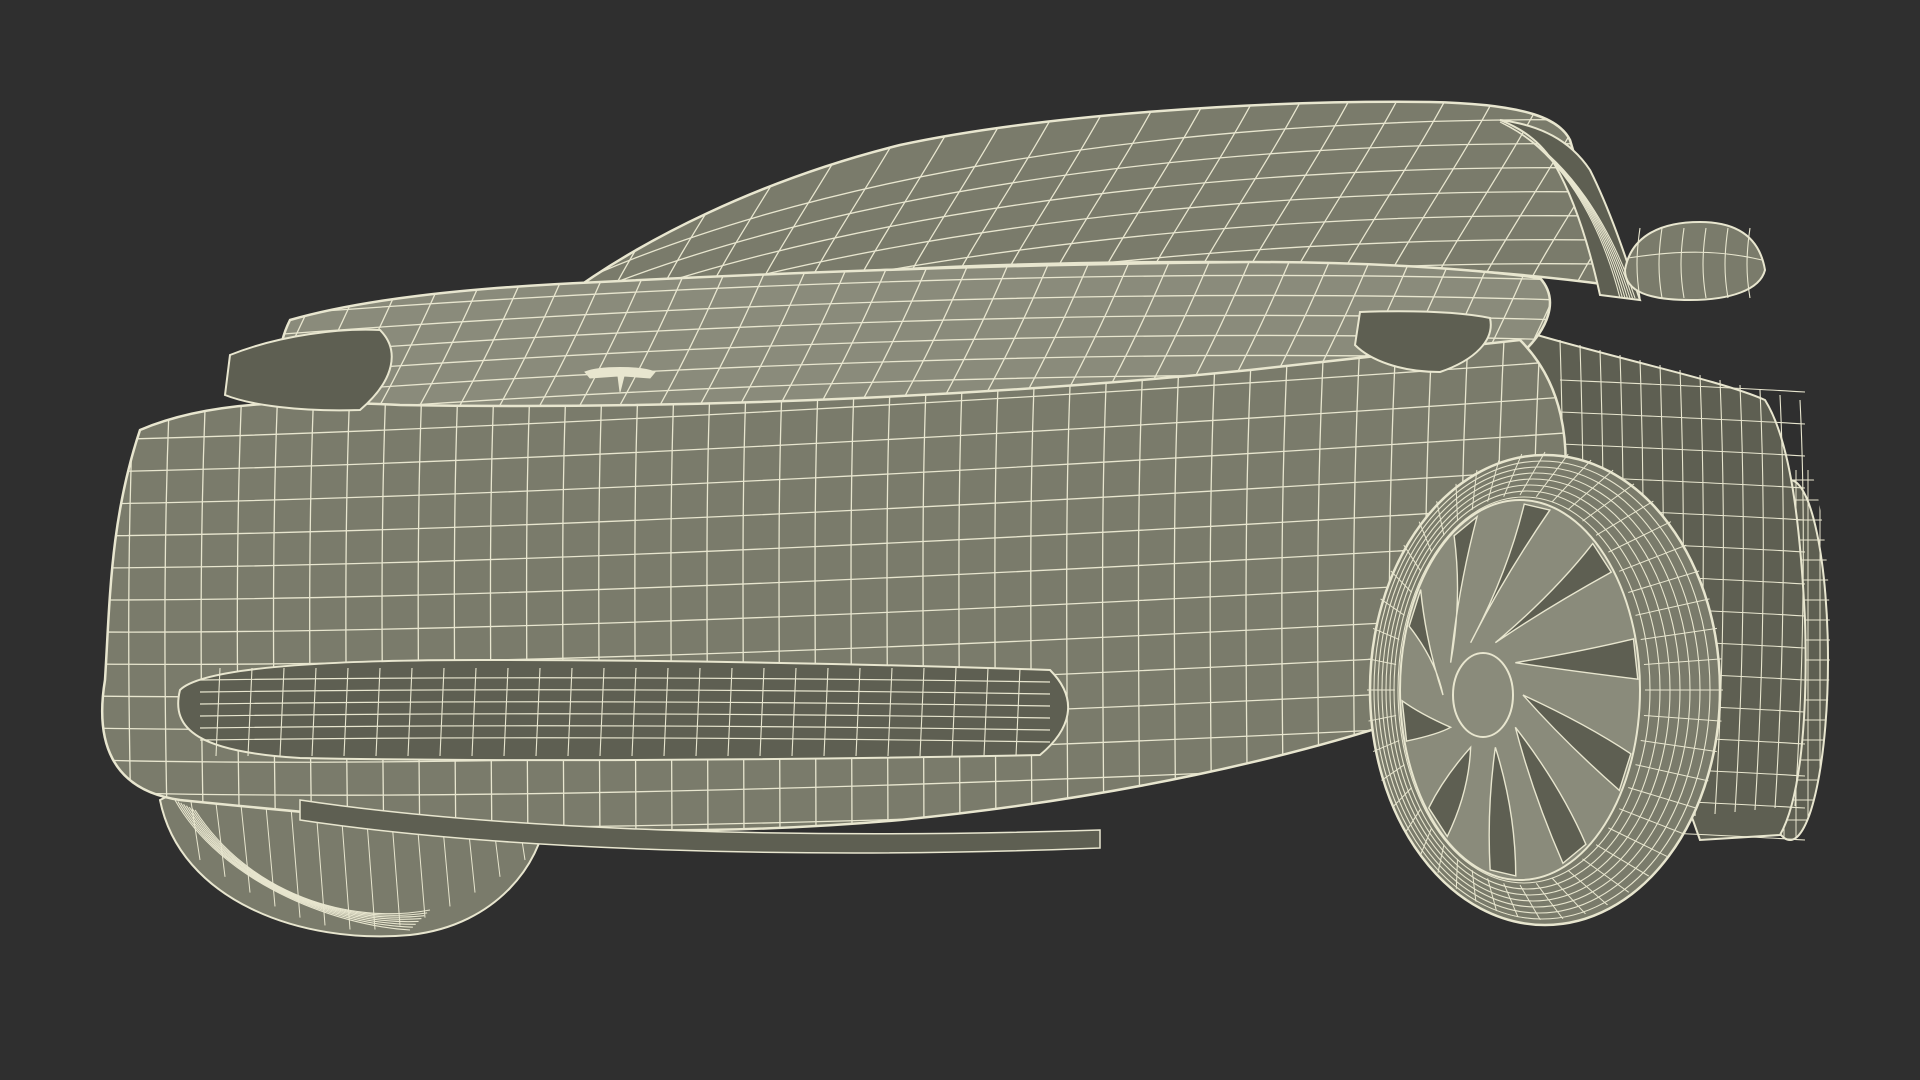 Image resolution: width=1920 pixels, height=1080 pixels. I want to click on lower-grille, so click(623, 710).